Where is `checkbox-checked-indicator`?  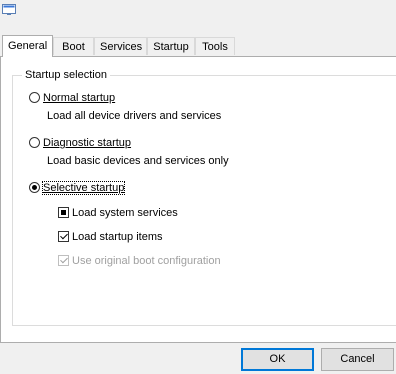 checkbox-checked-indicator is located at coordinates (63, 236).